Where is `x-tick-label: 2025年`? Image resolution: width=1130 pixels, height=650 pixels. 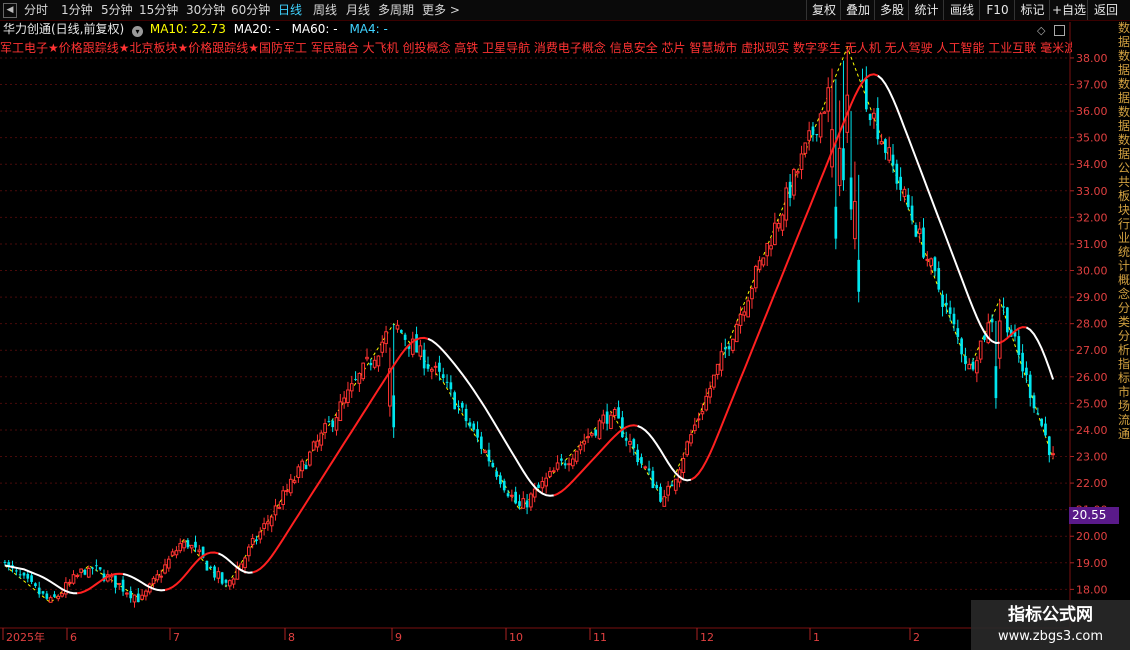
x-tick-label: 2025年 is located at coordinates (25, 637).